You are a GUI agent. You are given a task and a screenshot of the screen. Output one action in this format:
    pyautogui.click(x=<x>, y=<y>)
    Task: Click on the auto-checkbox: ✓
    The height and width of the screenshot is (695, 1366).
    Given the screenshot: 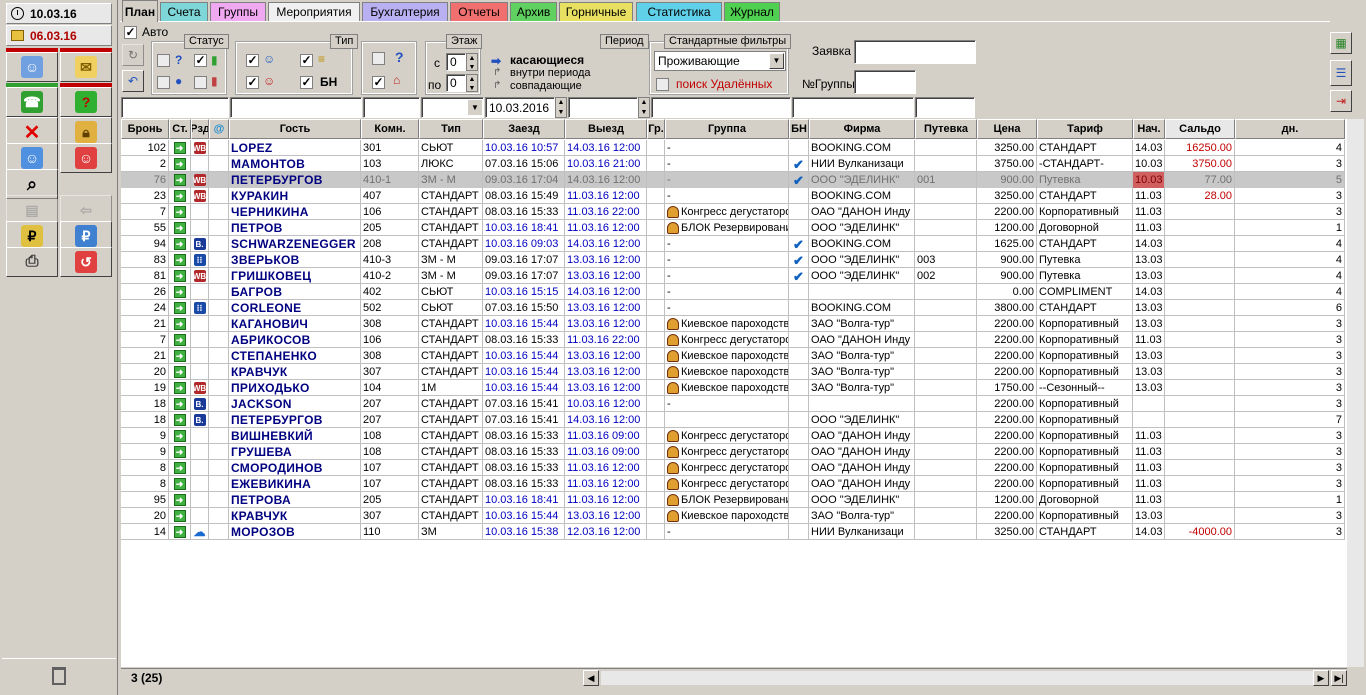 What is the action you would take?
    pyautogui.click(x=130, y=32)
    